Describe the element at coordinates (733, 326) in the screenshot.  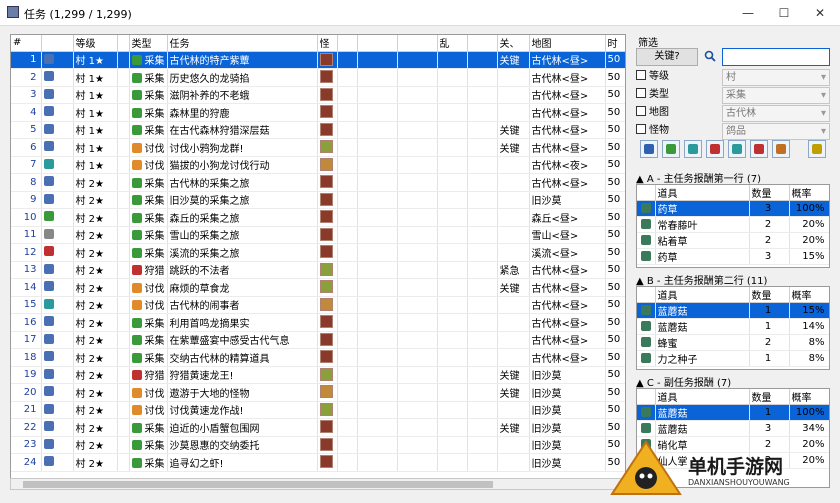
I see `reward-row: 蓝蘑菇 1 14%` at that location.